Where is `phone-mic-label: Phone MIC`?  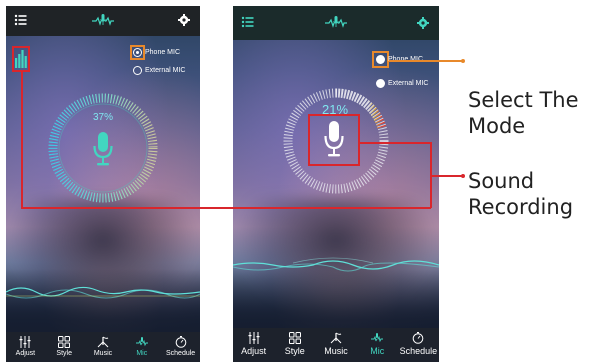
phone-mic-label: Phone MIC is located at coordinates (163, 52).